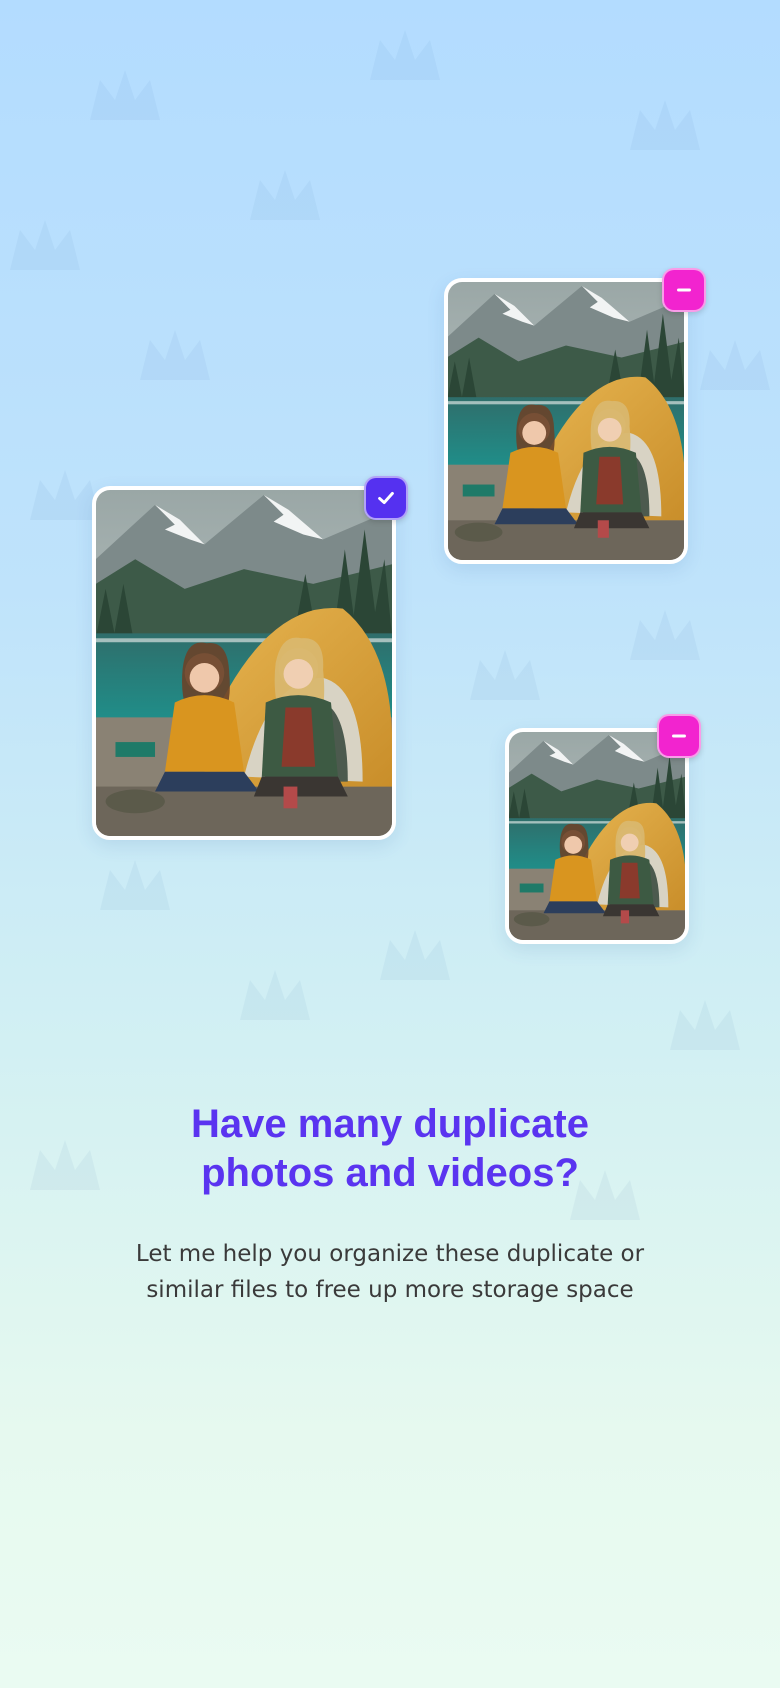 This screenshot has height=1688, width=780. Describe the element at coordinates (390, 1124) in the screenshot. I see `title-line-1: Have many duplicate` at that location.